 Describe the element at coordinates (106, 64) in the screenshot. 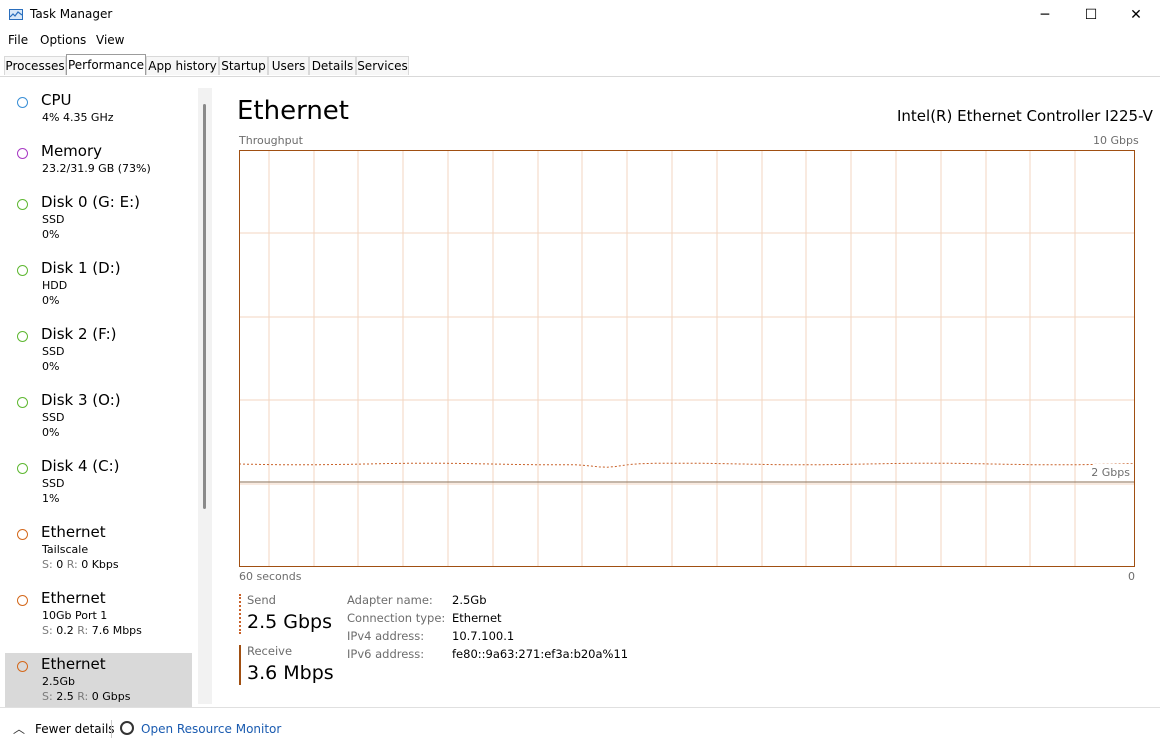

I see `tab-performance: Performance` at that location.